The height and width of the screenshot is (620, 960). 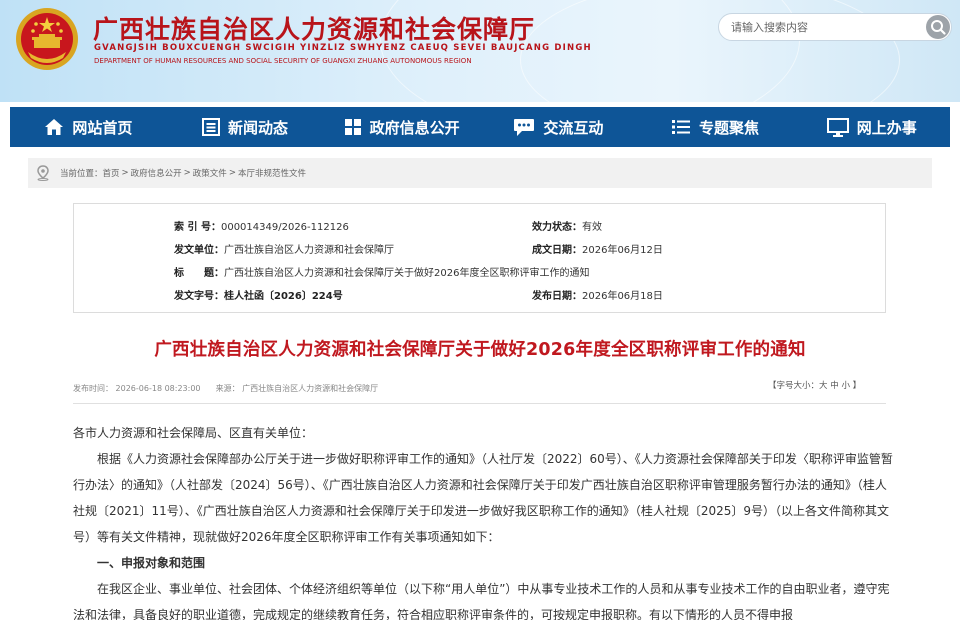 What do you see at coordinates (524, 127) in the screenshot?
I see `chat-icon` at bounding box center [524, 127].